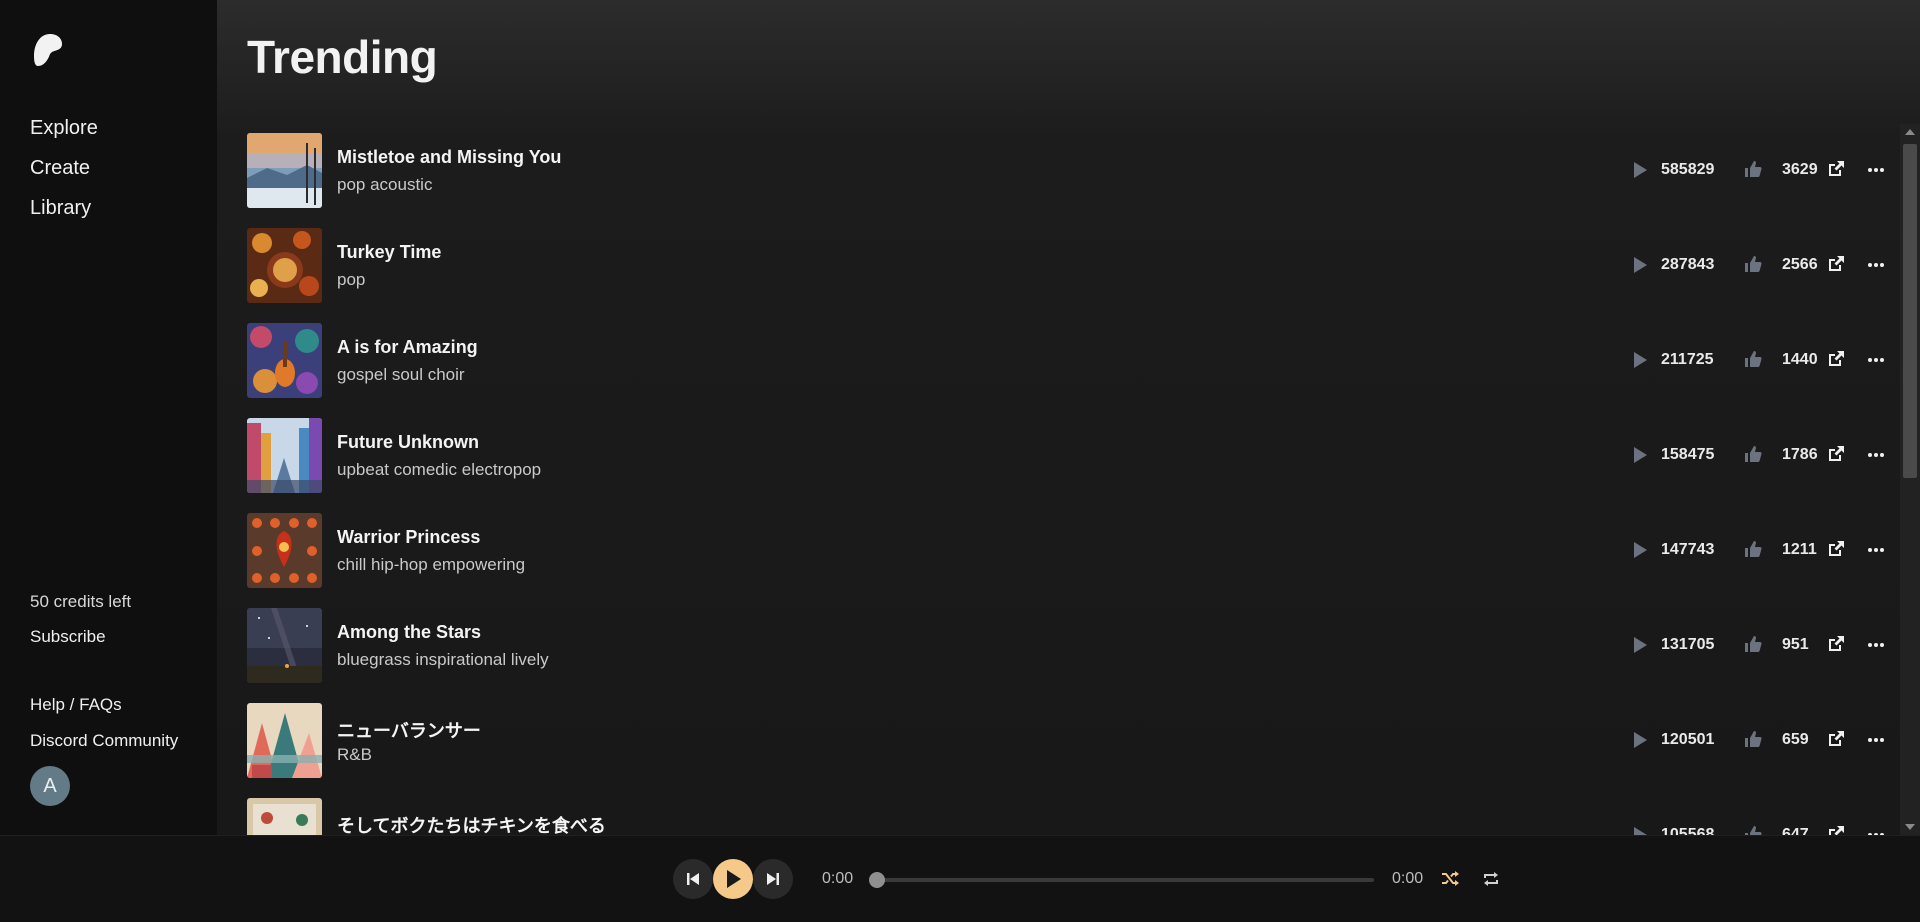  What do you see at coordinates (1767, 455) in the screenshot?
I see `song-stats: 158475 1786` at bounding box center [1767, 455].